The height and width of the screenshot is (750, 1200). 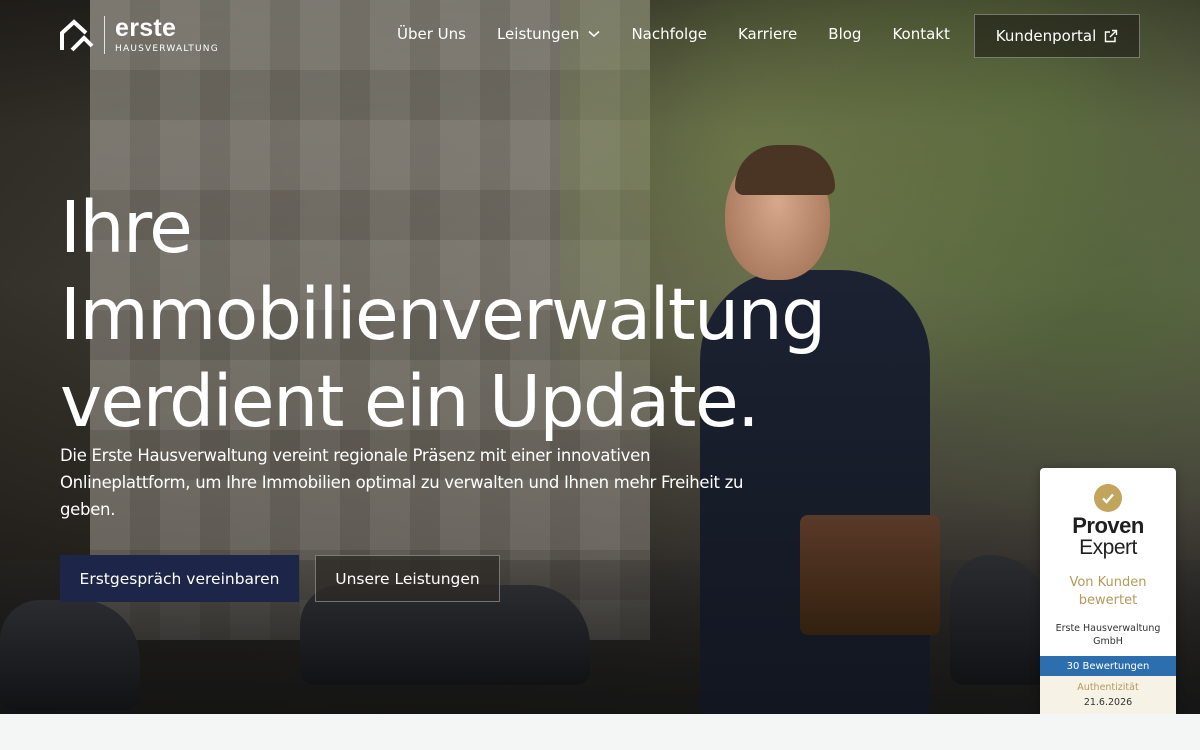 I want to click on nav-label: Blog, so click(x=845, y=34).